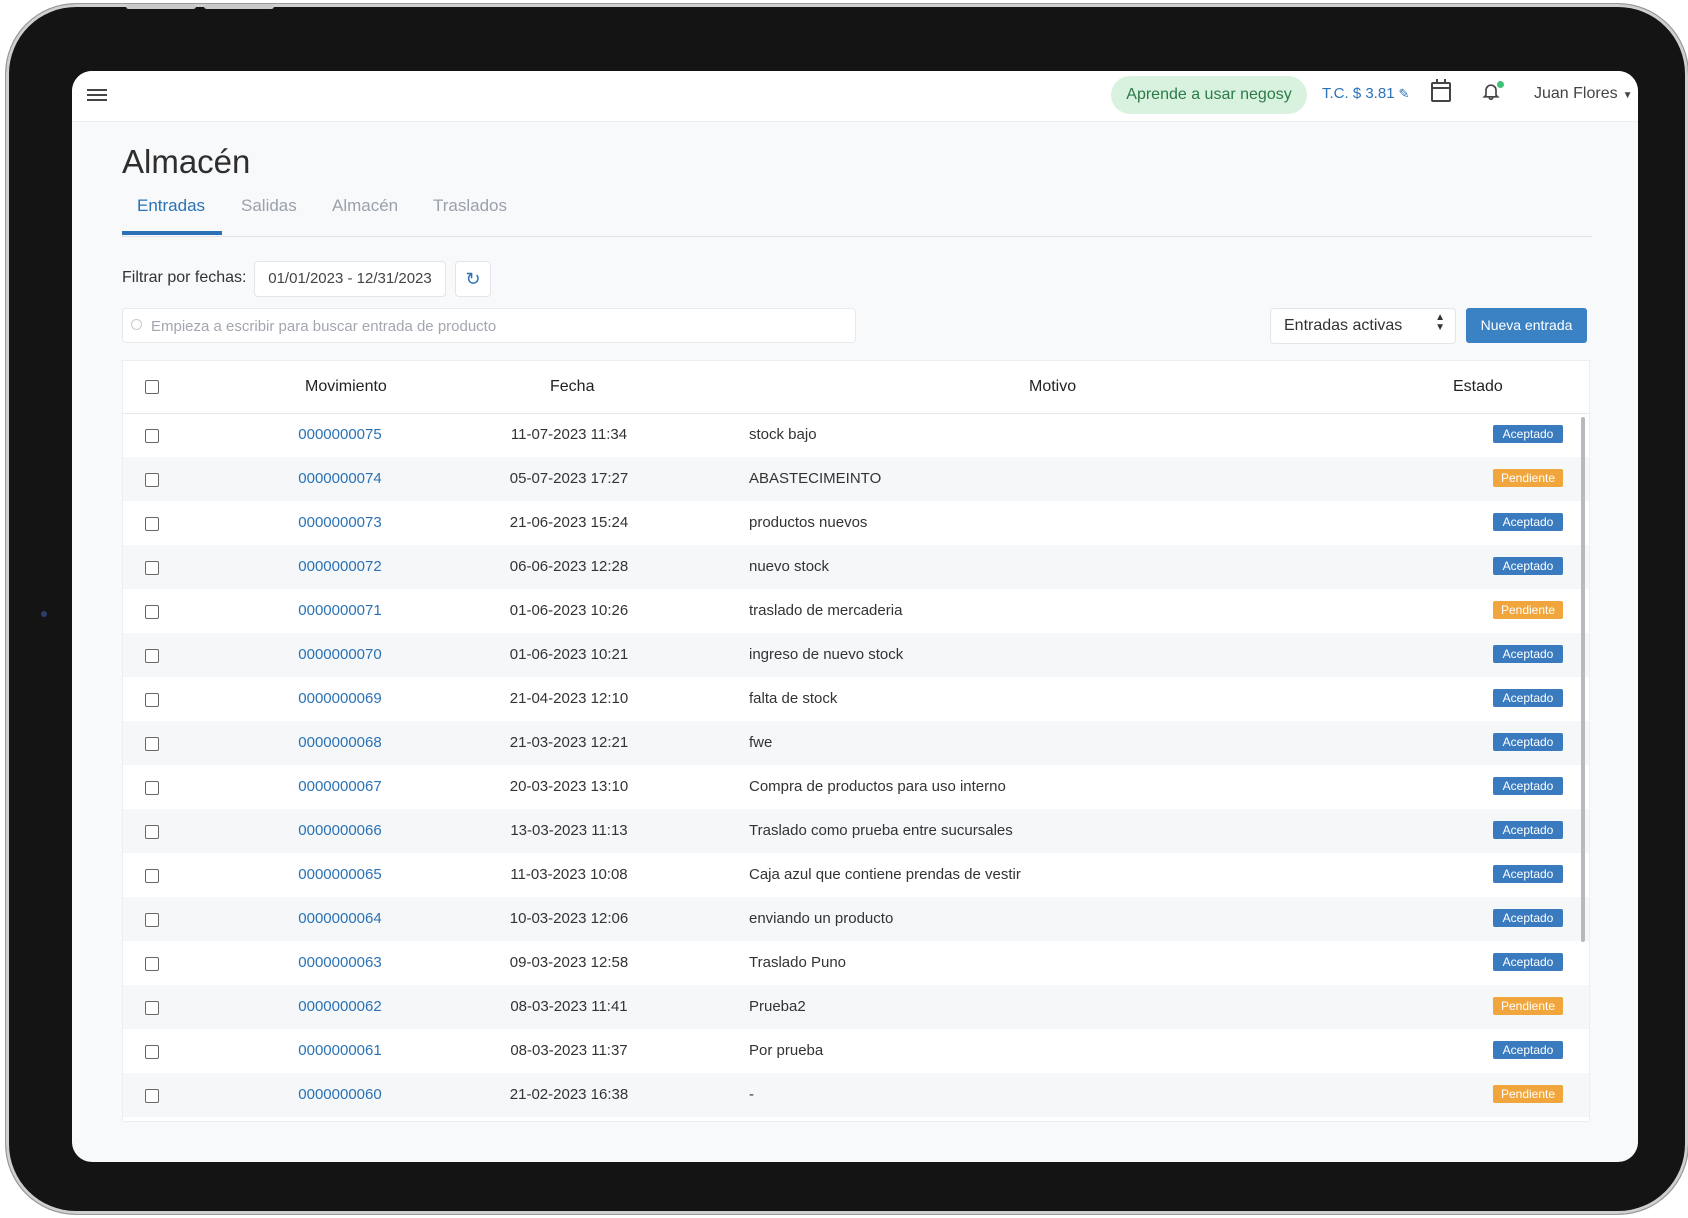 This screenshot has width=1688, height=1218. Describe the element at coordinates (569, 918) in the screenshot. I see `date-cell: 10-03-2023 12:06` at that location.